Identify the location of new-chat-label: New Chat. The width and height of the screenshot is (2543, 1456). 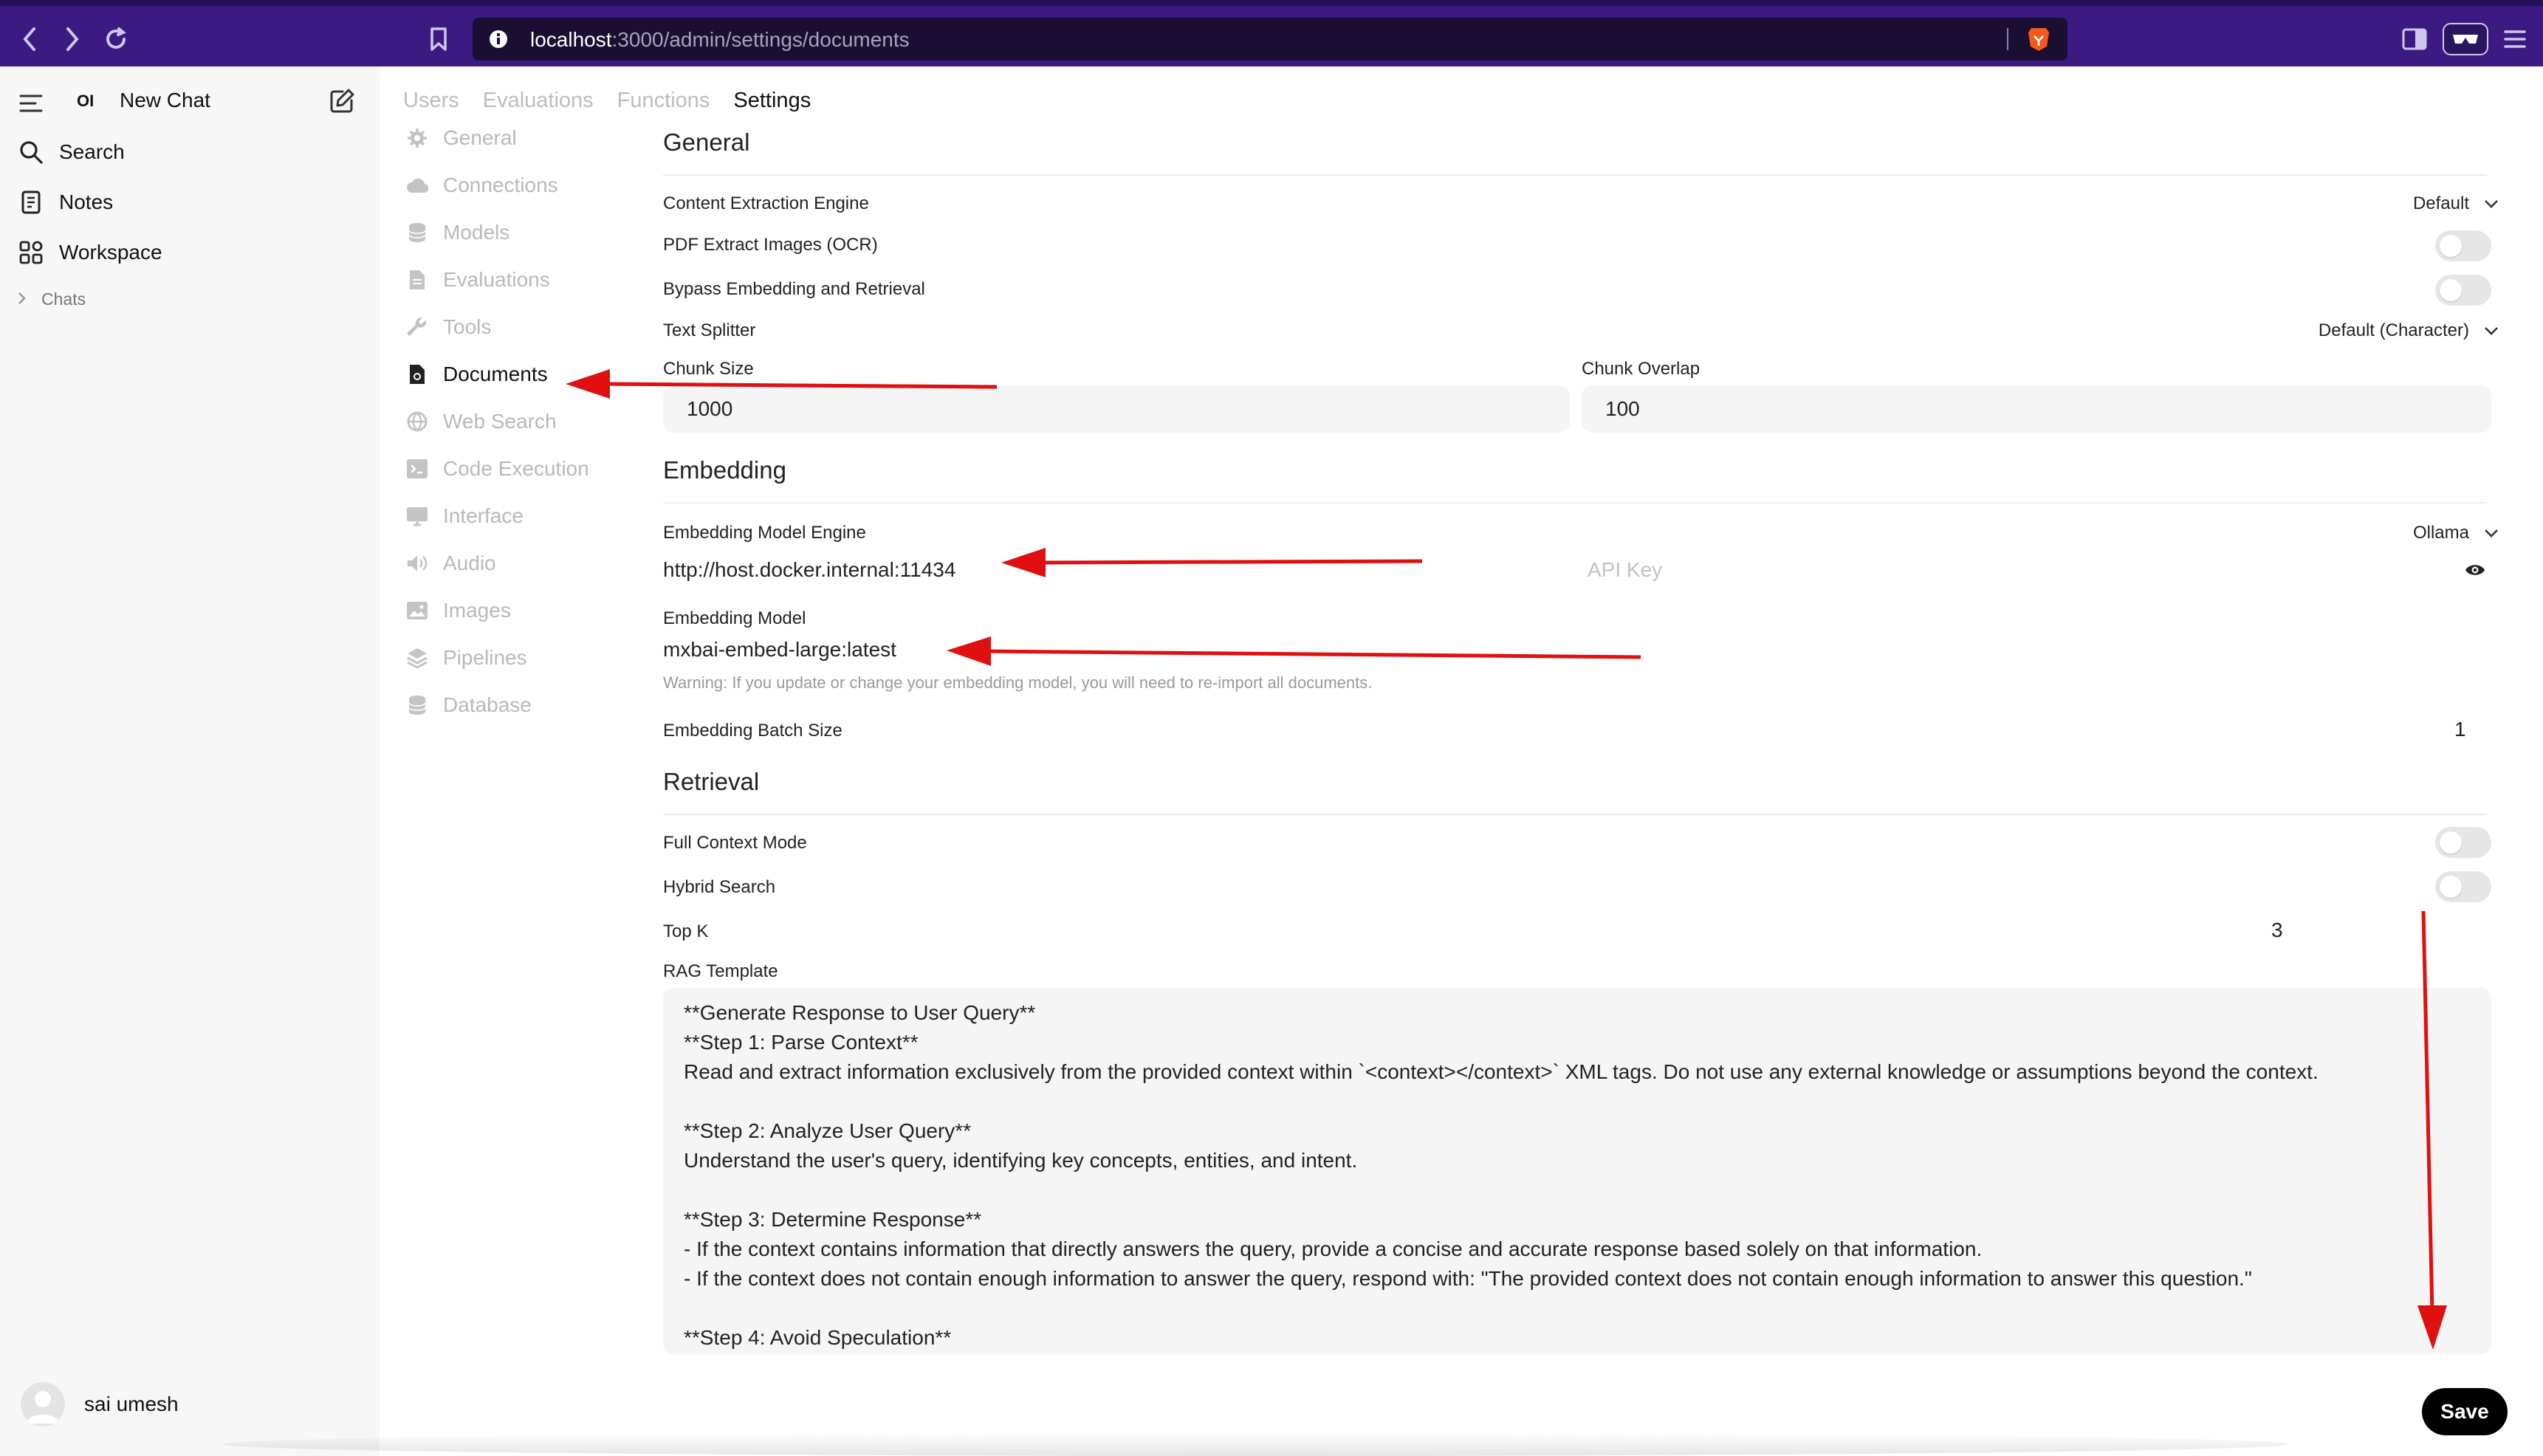
(165, 100).